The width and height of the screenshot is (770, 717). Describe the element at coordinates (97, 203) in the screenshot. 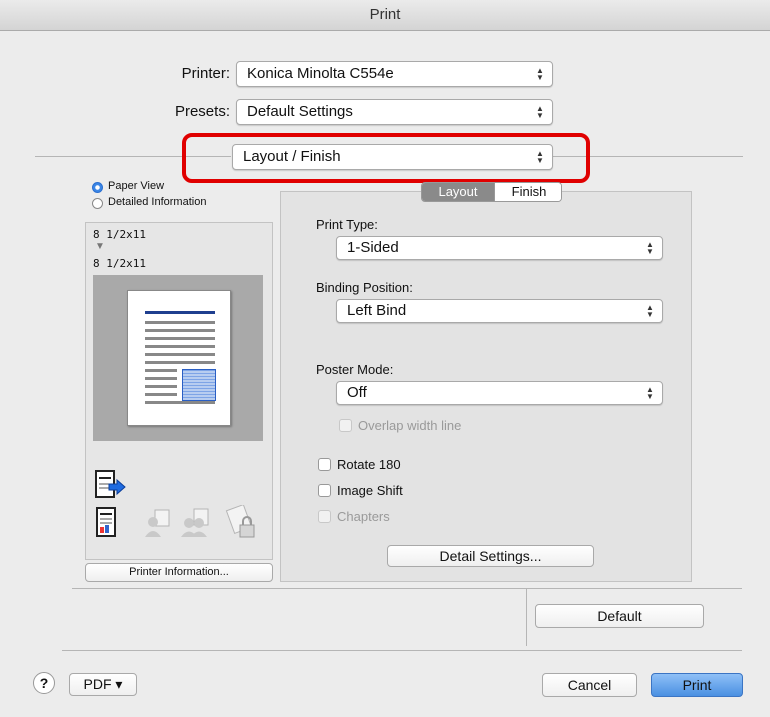

I see `detailed-info-radio` at that location.